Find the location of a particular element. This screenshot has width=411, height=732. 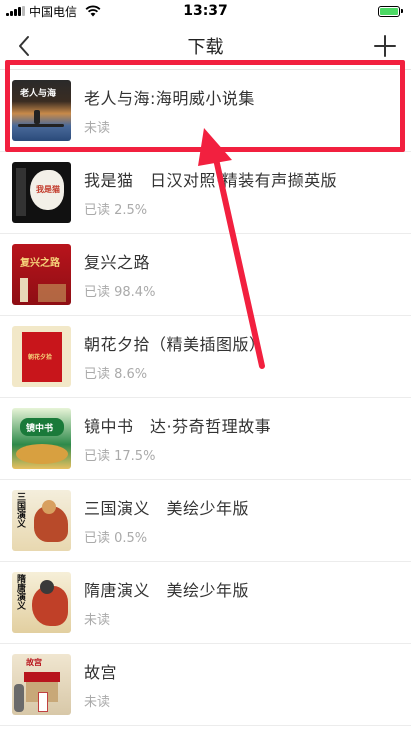

book-row: 我是猫 我是猫 日汉对照·精装有声撷英版 已读 2.5% is located at coordinates (205, 193).